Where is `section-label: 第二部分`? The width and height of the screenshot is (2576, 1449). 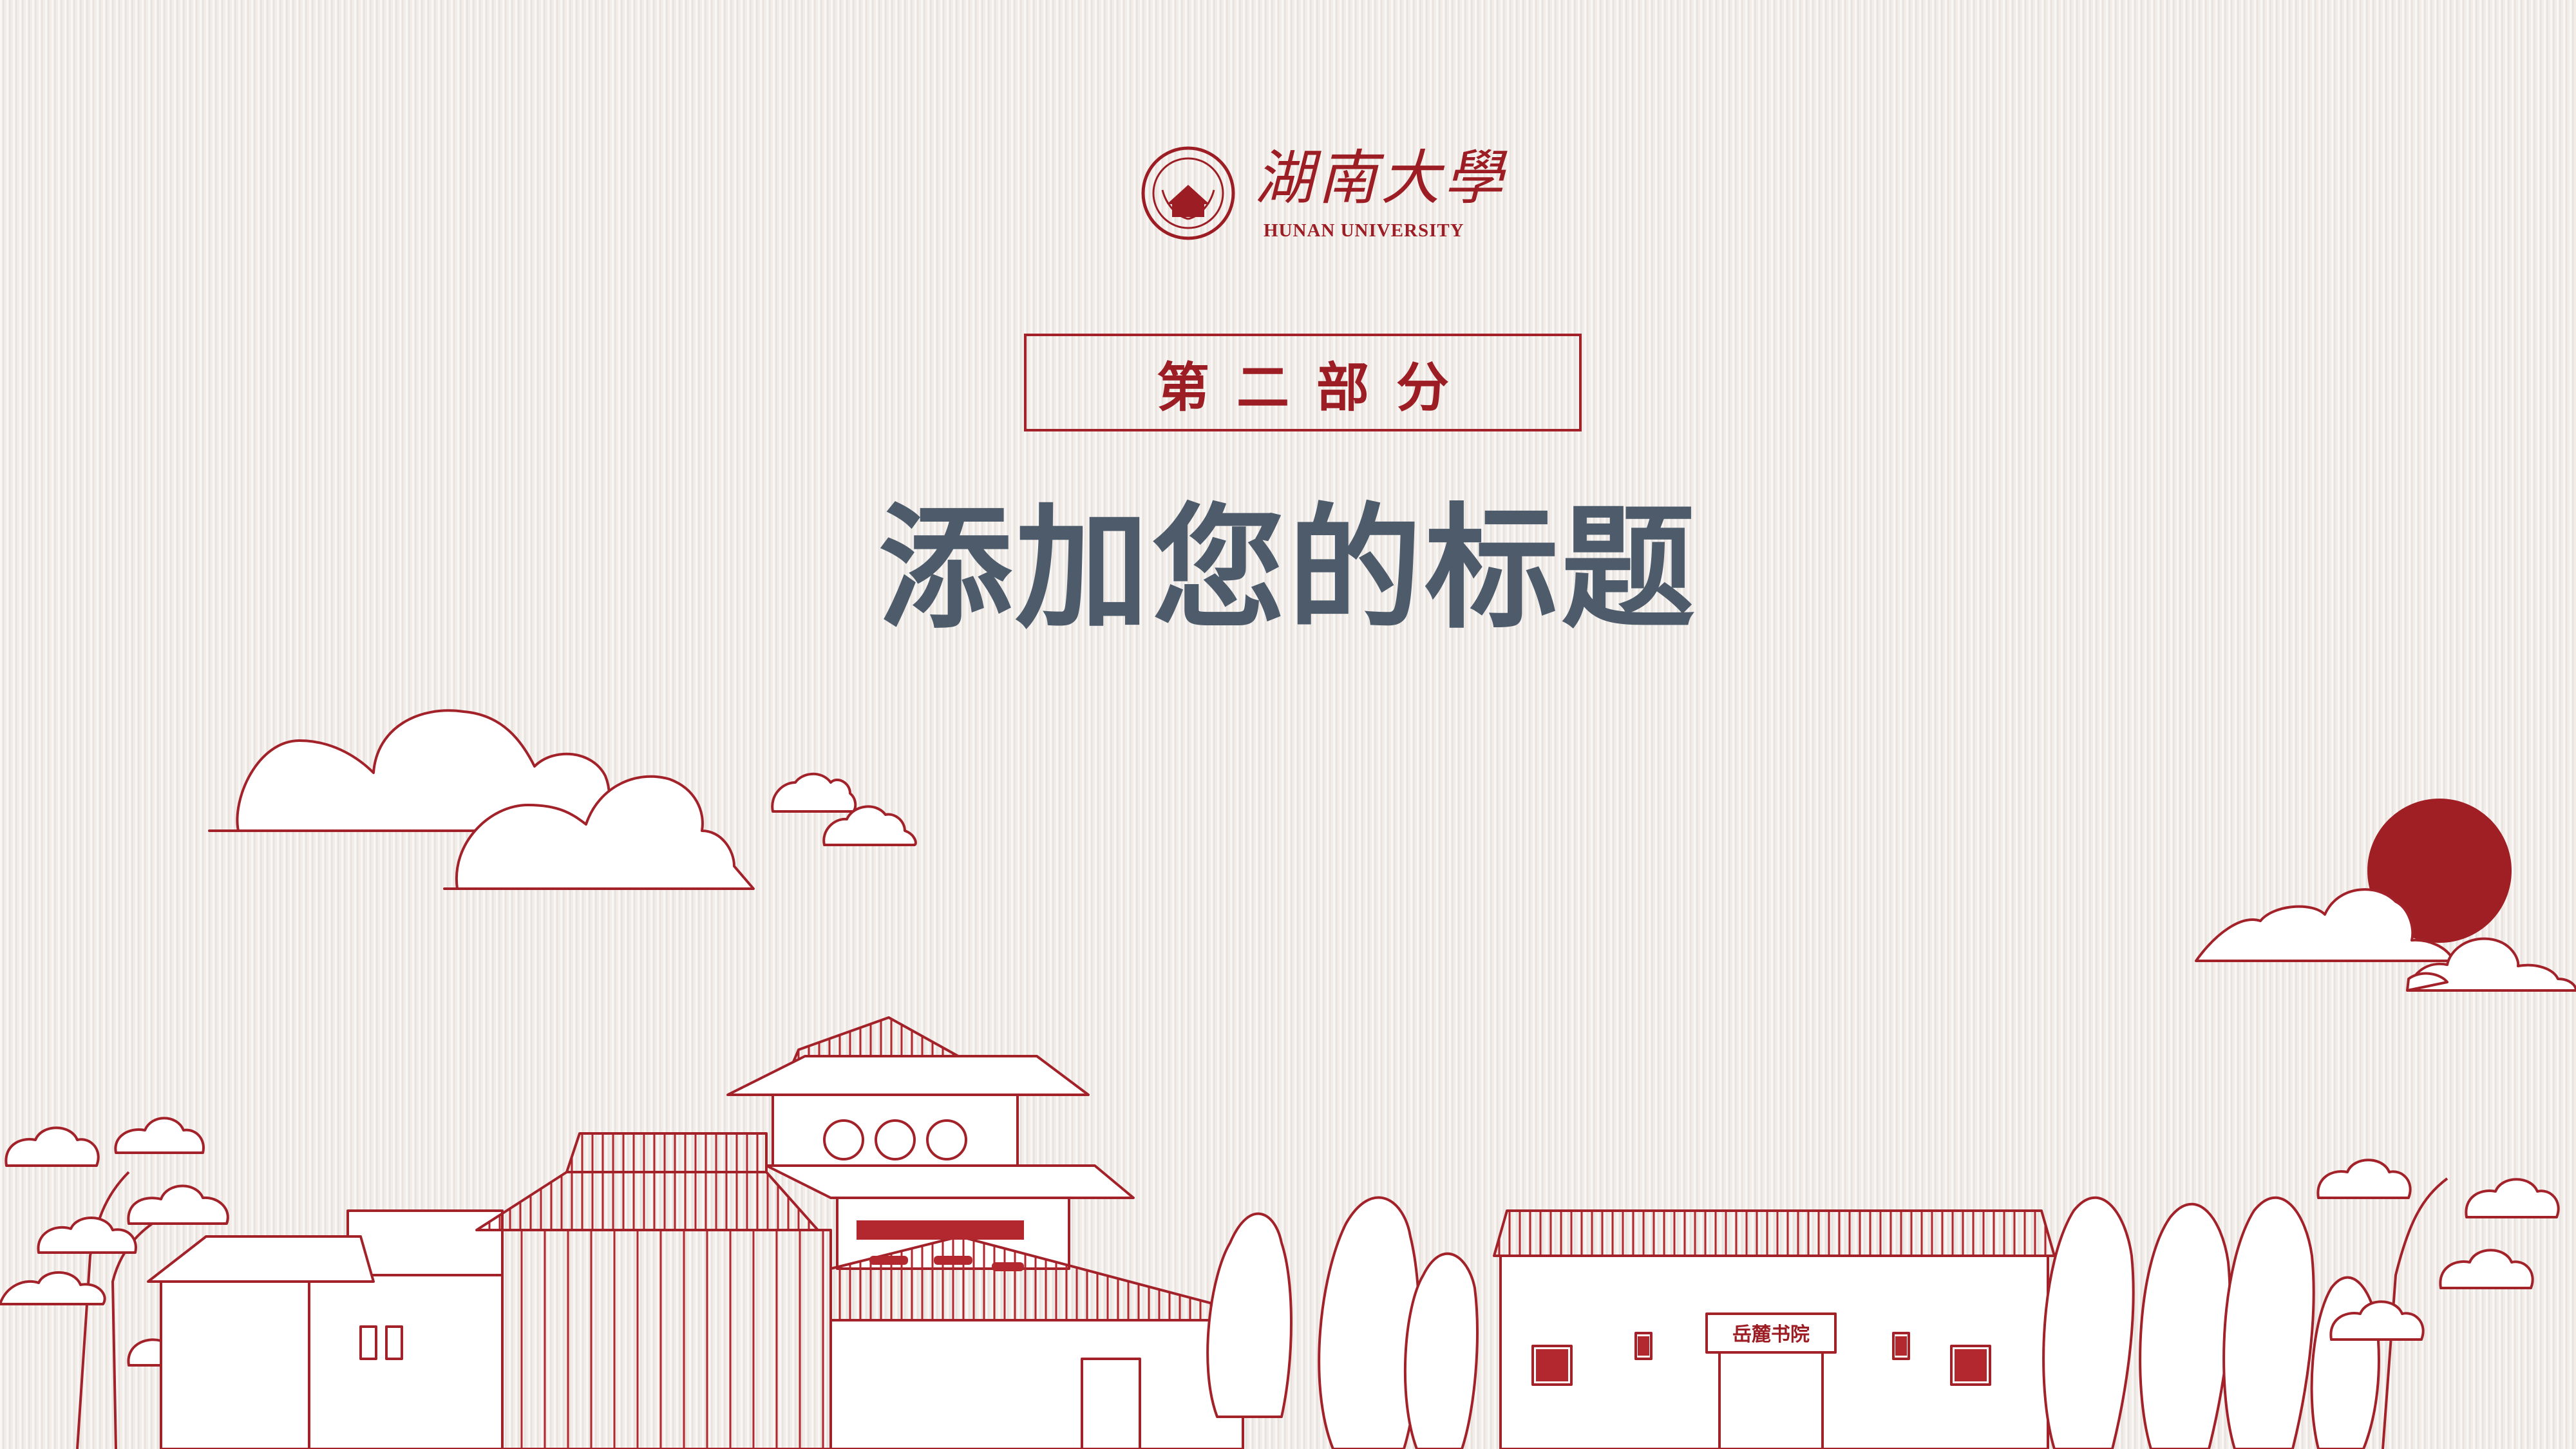
section-label: 第二部分 is located at coordinates (1316, 388).